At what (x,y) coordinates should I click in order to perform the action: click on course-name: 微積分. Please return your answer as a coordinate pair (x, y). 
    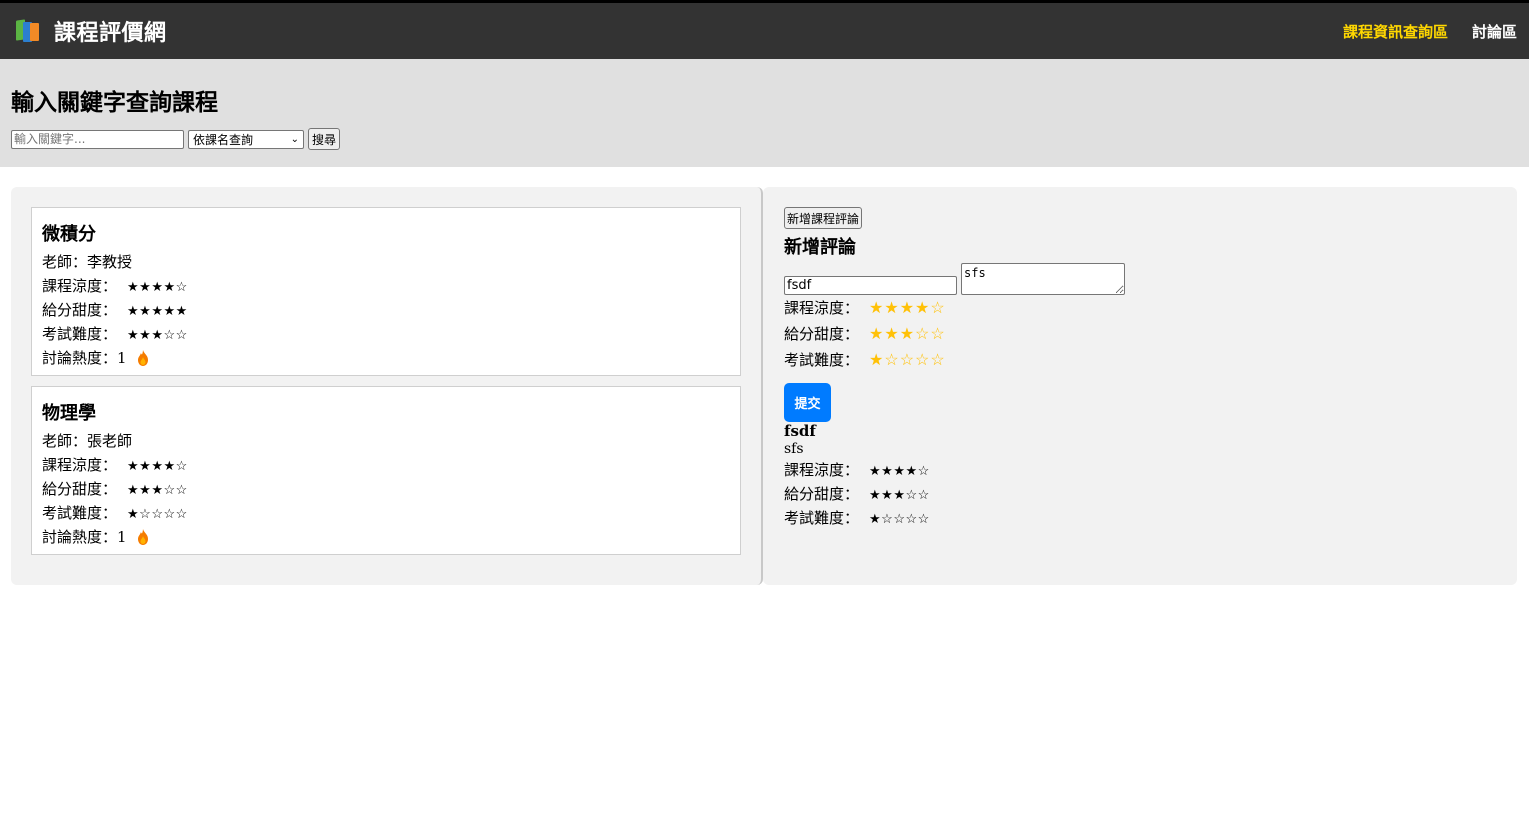
    Looking at the image, I should click on (69, 234).